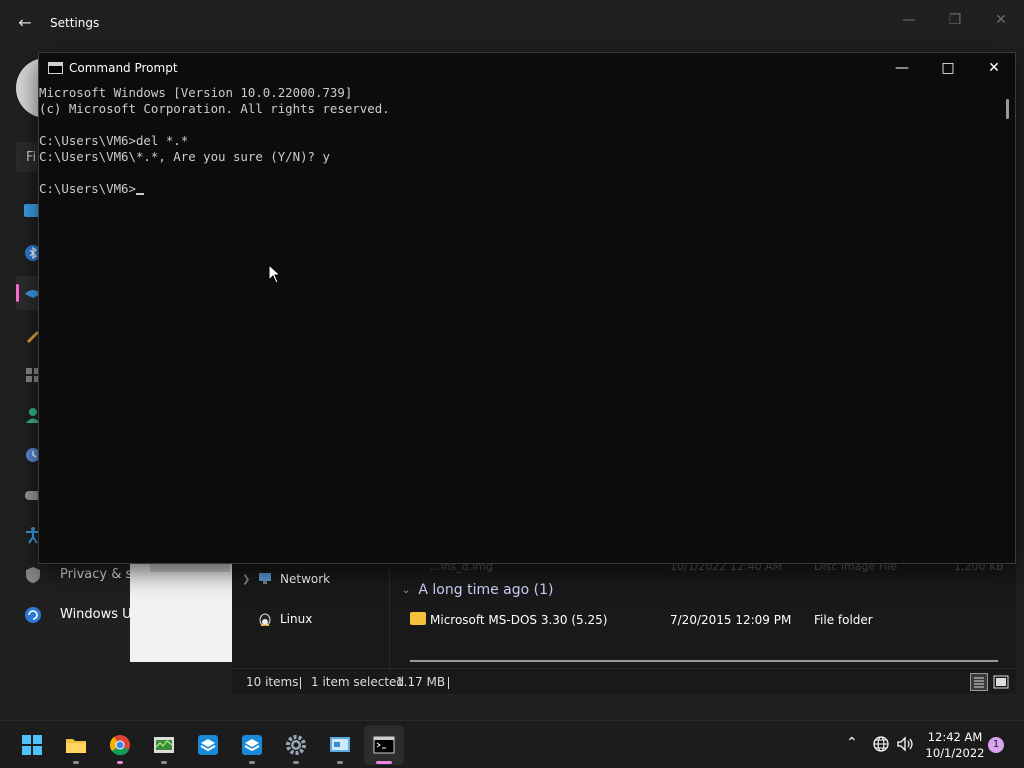 The width and height of the screenshot is (1024, 768). I want to click on group-header: ⌄ A long time ago (1), so click(477, 590).